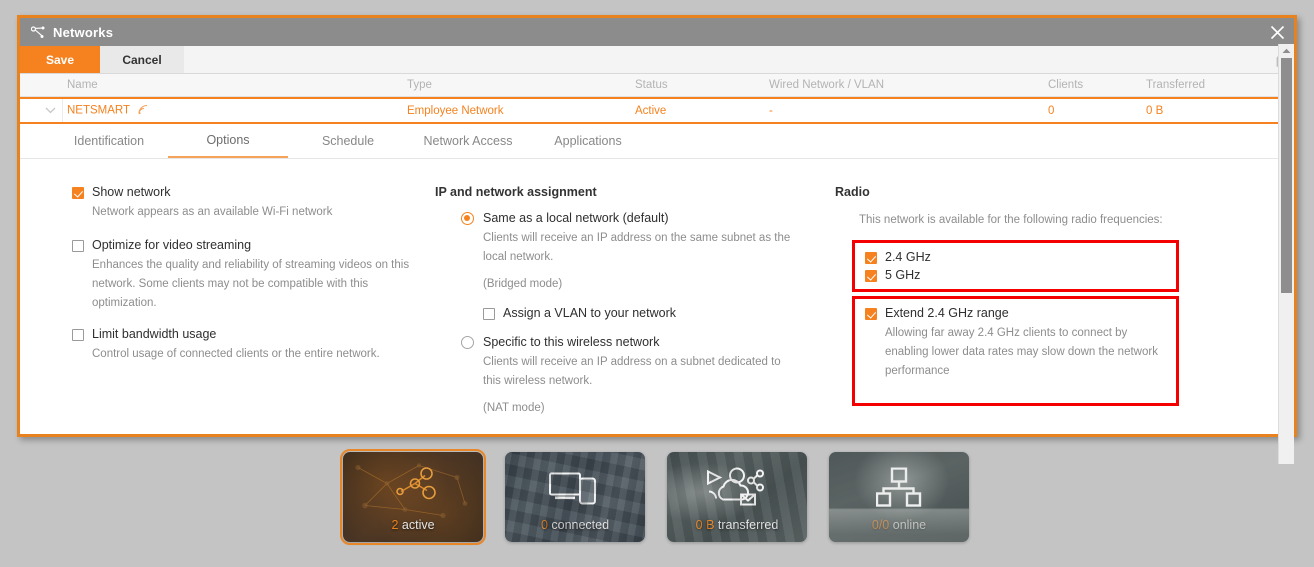 The width and height of the screenshot is (1314, 567). I want to click on row-vlan-cell: -, so click(771, 110).